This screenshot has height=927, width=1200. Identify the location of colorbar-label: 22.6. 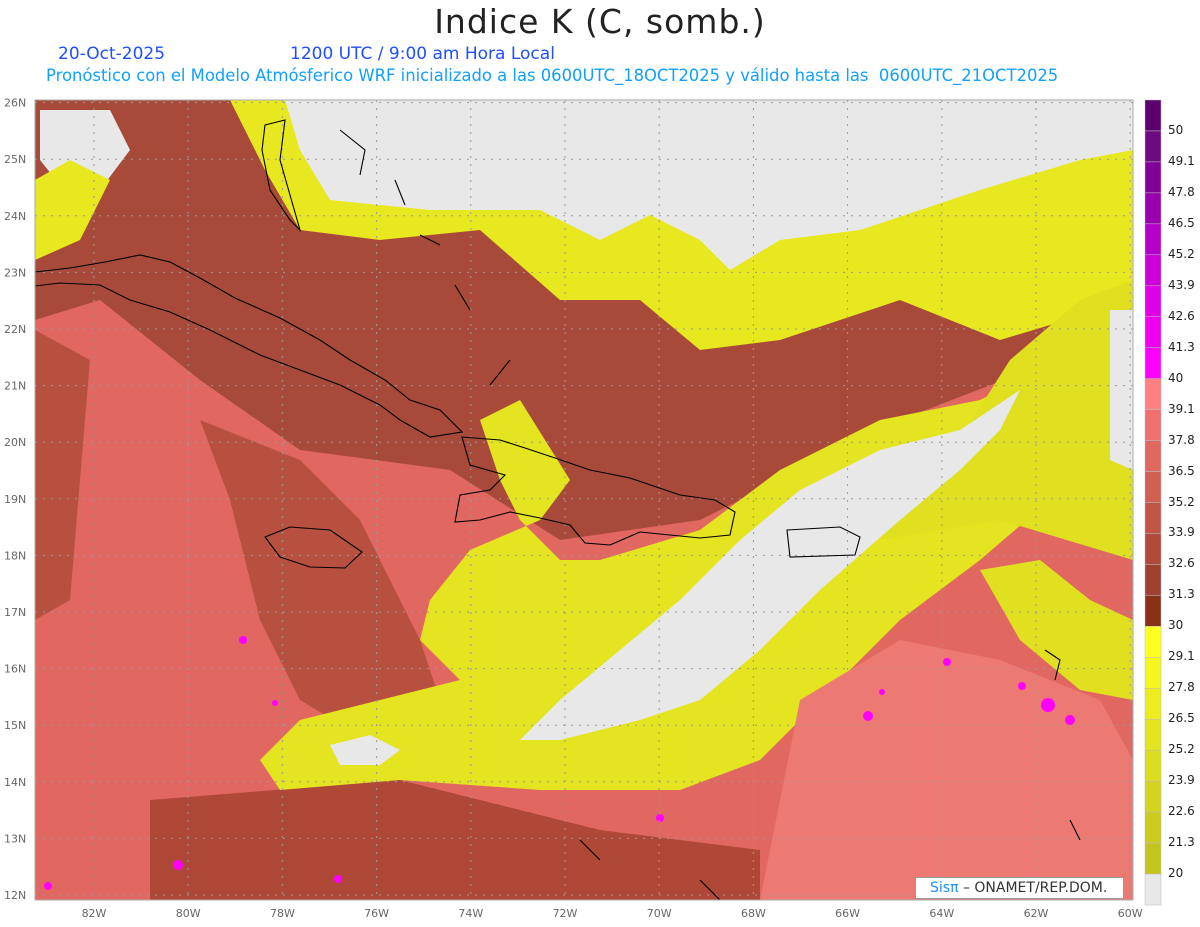
(1181, 811).